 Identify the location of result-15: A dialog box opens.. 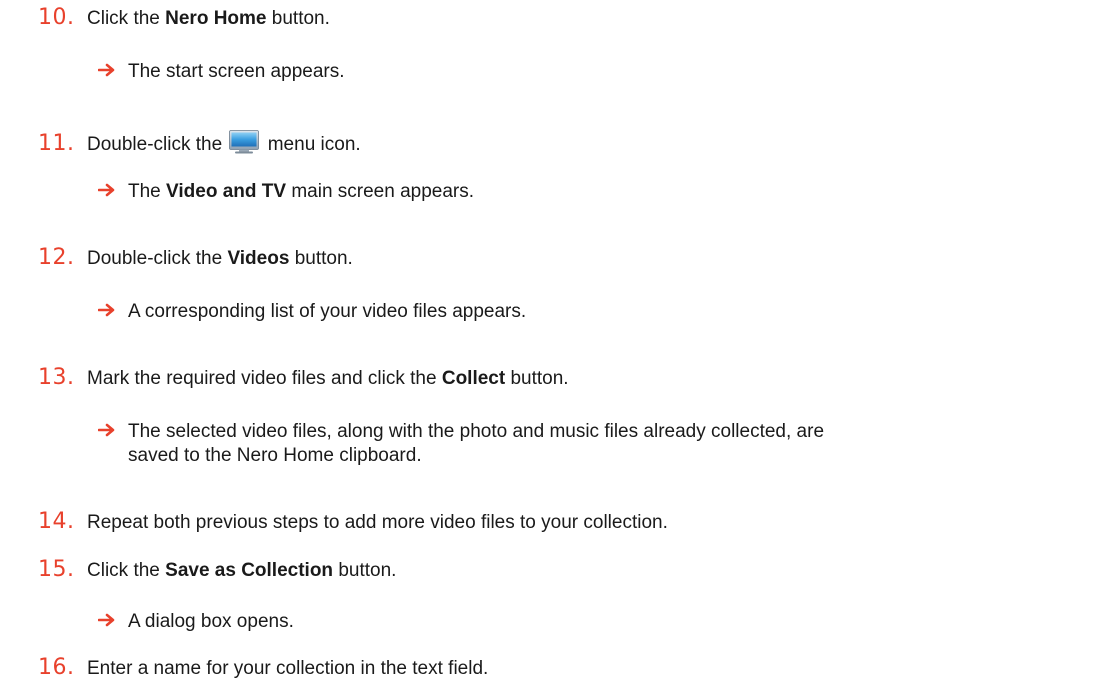
(196, 622).